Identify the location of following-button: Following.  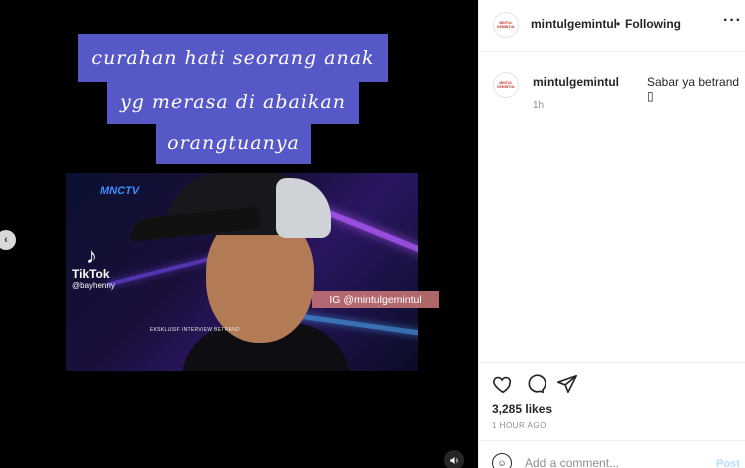
(653, 24).